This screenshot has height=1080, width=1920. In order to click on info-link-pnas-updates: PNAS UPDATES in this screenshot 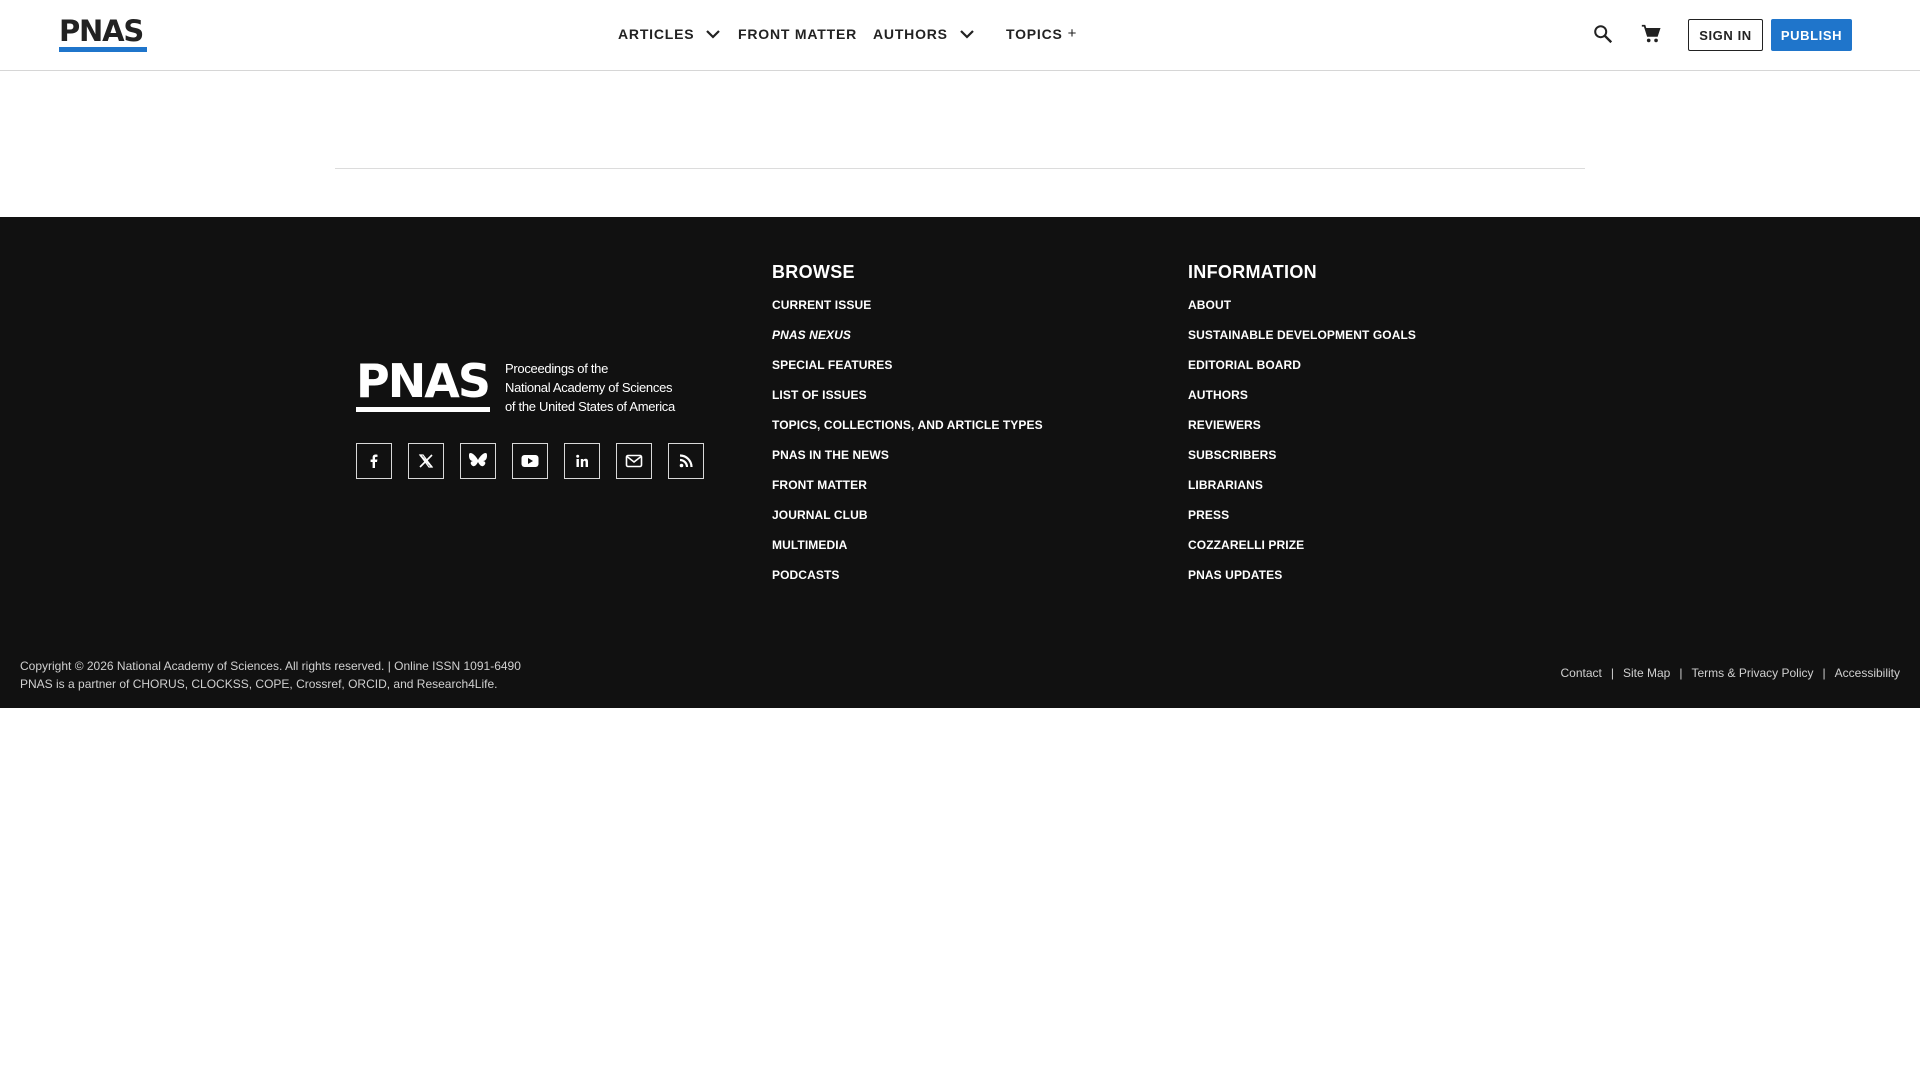, I will do `click(1235, 575)`.